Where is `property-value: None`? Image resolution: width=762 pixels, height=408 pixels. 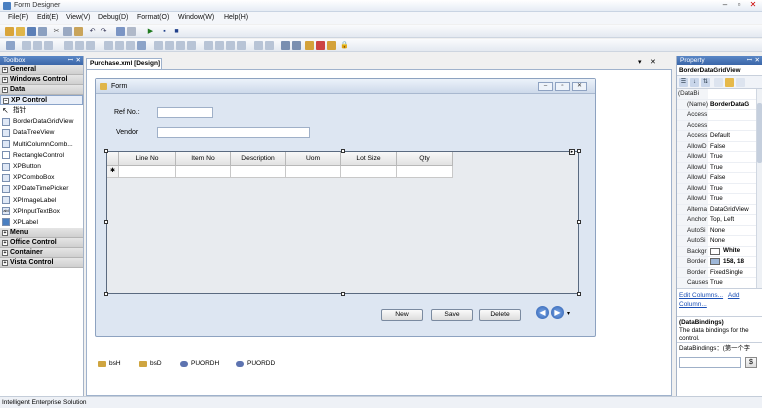 property-value: None is located at coordinates (735, 231).